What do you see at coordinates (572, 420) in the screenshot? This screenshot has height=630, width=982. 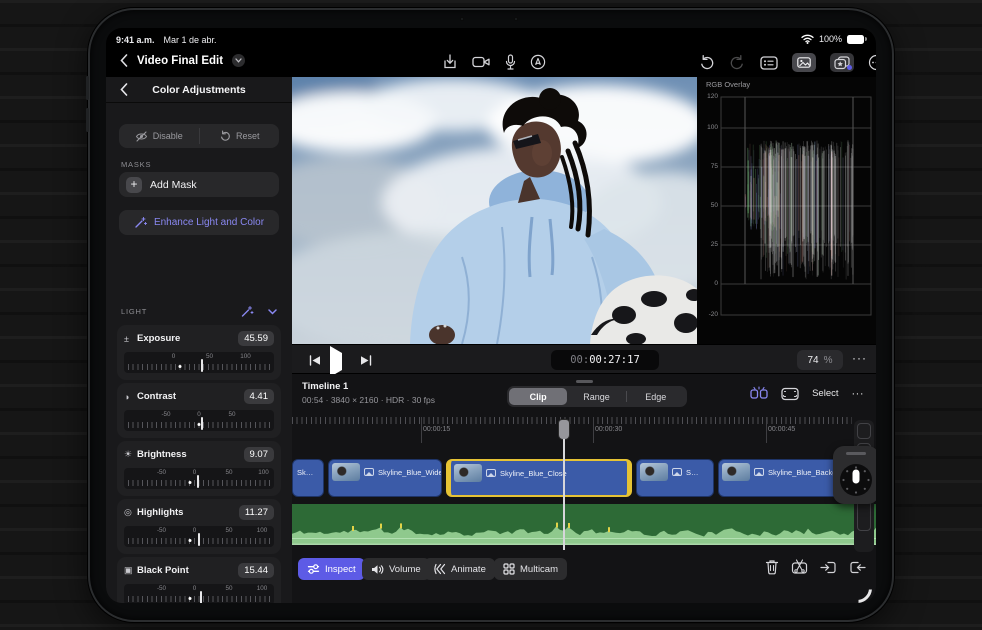 I see `ruler-ticks` at bounding box center [572, 420].